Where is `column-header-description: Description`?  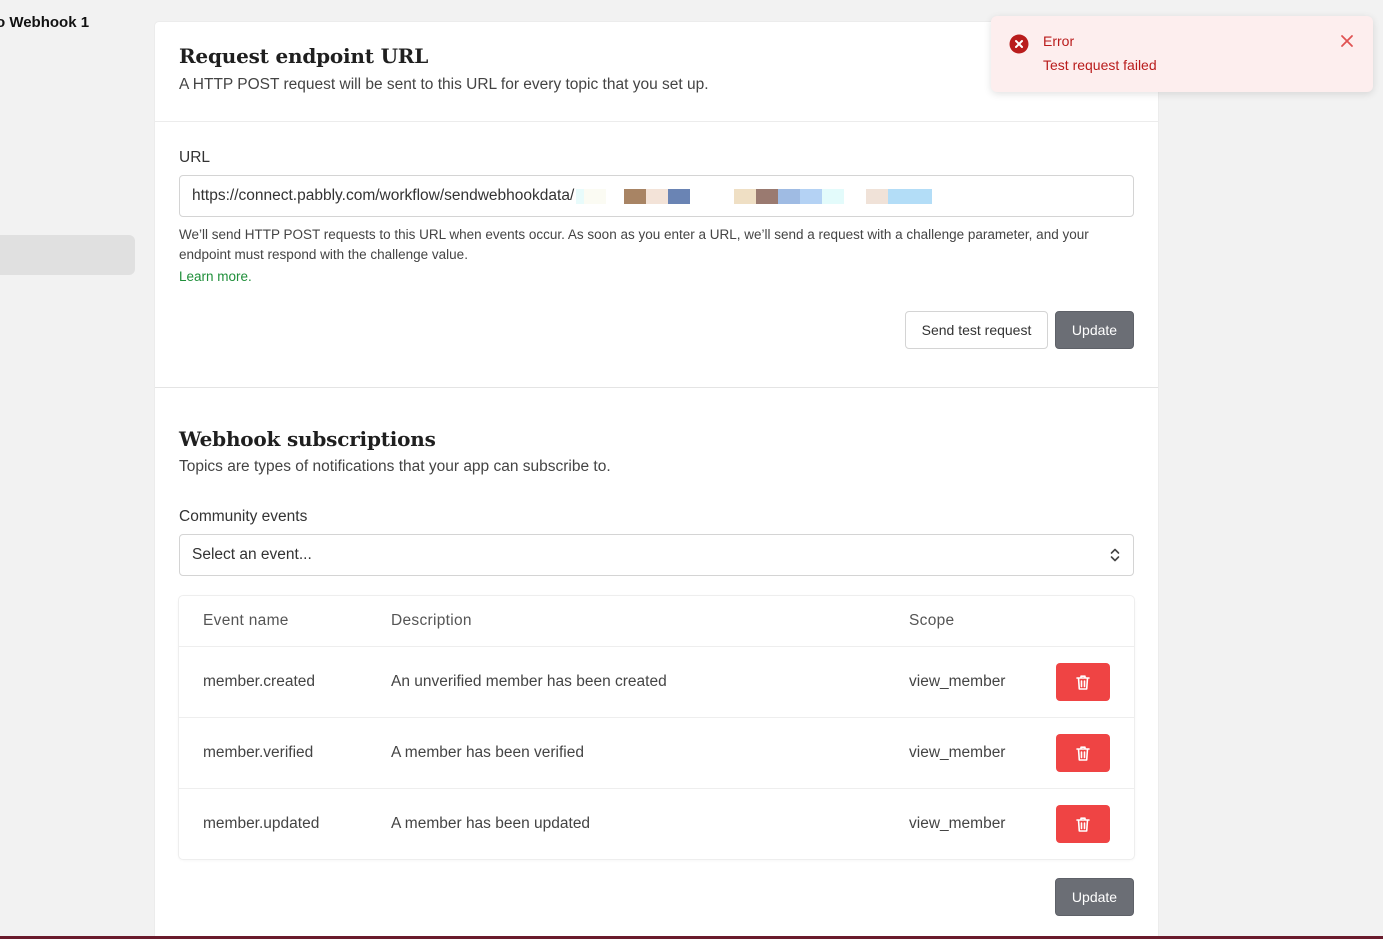 column-header-description: Description is located at coordinates (431, 620).